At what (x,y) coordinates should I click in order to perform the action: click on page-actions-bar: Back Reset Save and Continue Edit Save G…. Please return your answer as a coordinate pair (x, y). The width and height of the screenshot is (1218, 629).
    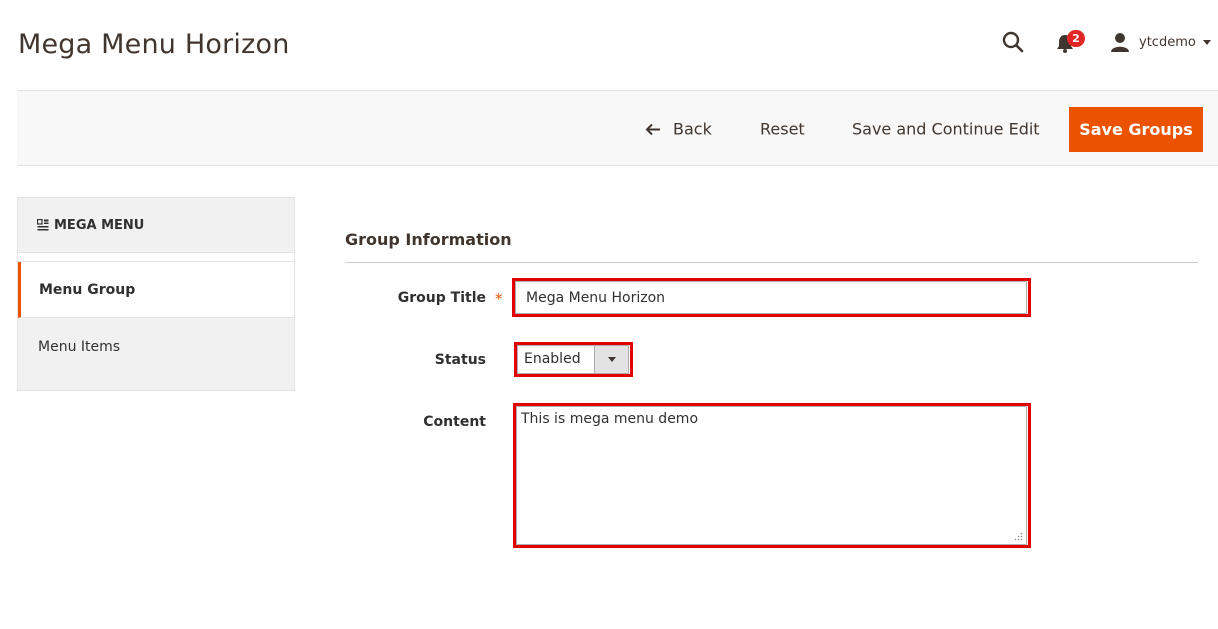
    Looking at the image, I should click on (617, 128).